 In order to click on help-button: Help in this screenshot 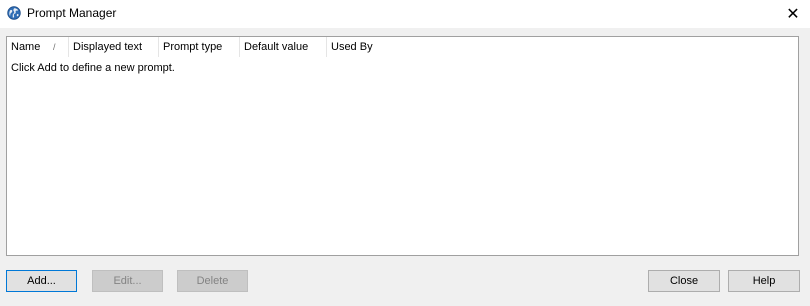, I will do `click(764, 281)`.